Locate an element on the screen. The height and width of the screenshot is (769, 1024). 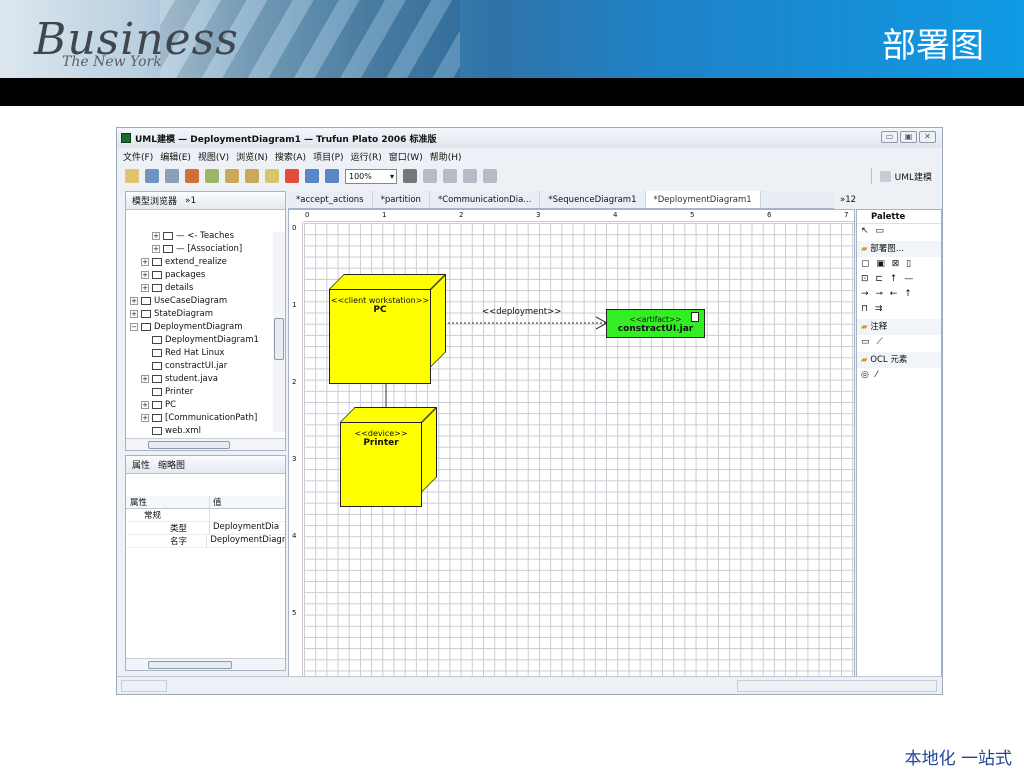
property-row: 类型 DeploymentDia is located at coordinates (205, 528).